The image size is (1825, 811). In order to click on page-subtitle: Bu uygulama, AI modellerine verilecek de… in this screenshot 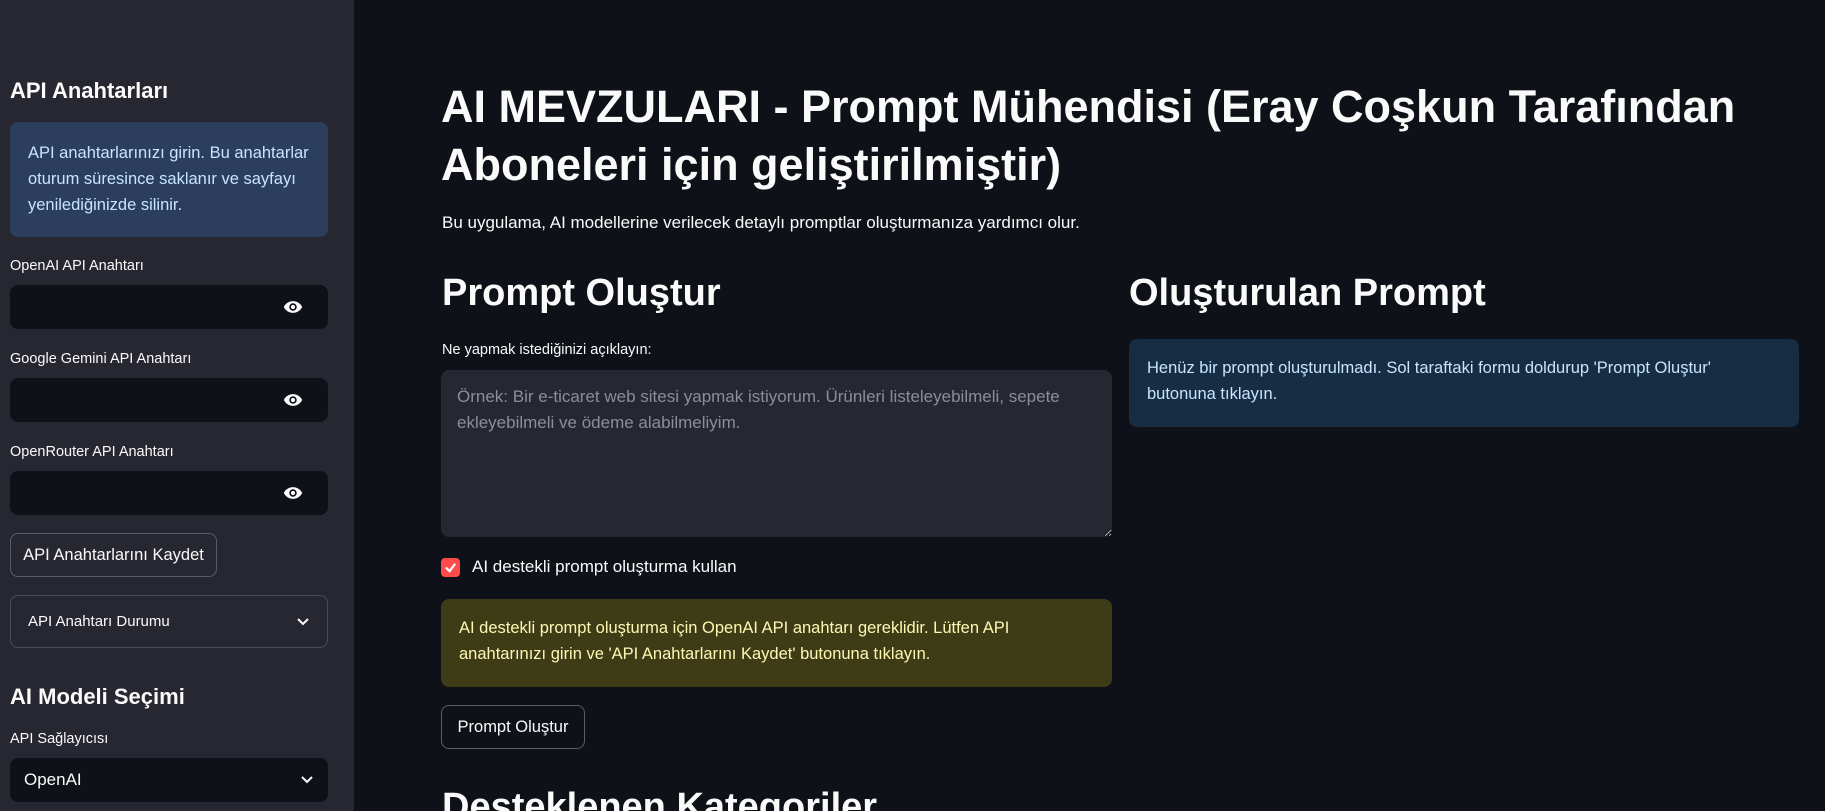, I will do `click(761, 222)`.